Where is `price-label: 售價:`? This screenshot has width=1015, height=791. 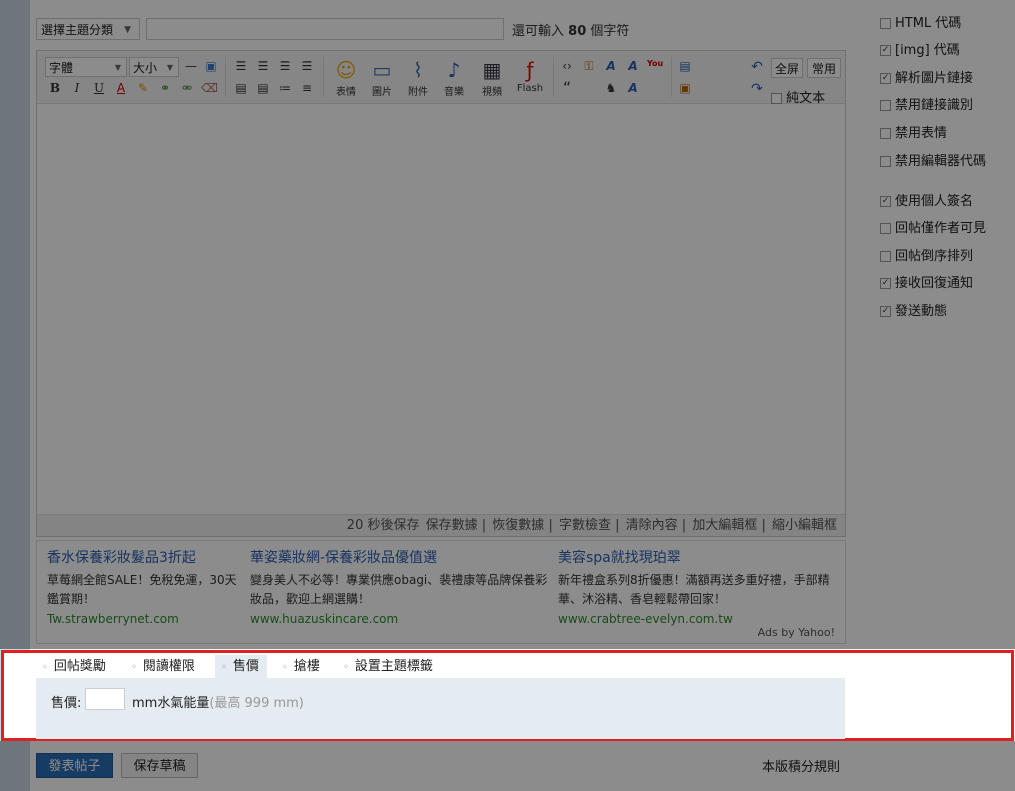
price-label: 售價: is located at coordinates (66, 703).